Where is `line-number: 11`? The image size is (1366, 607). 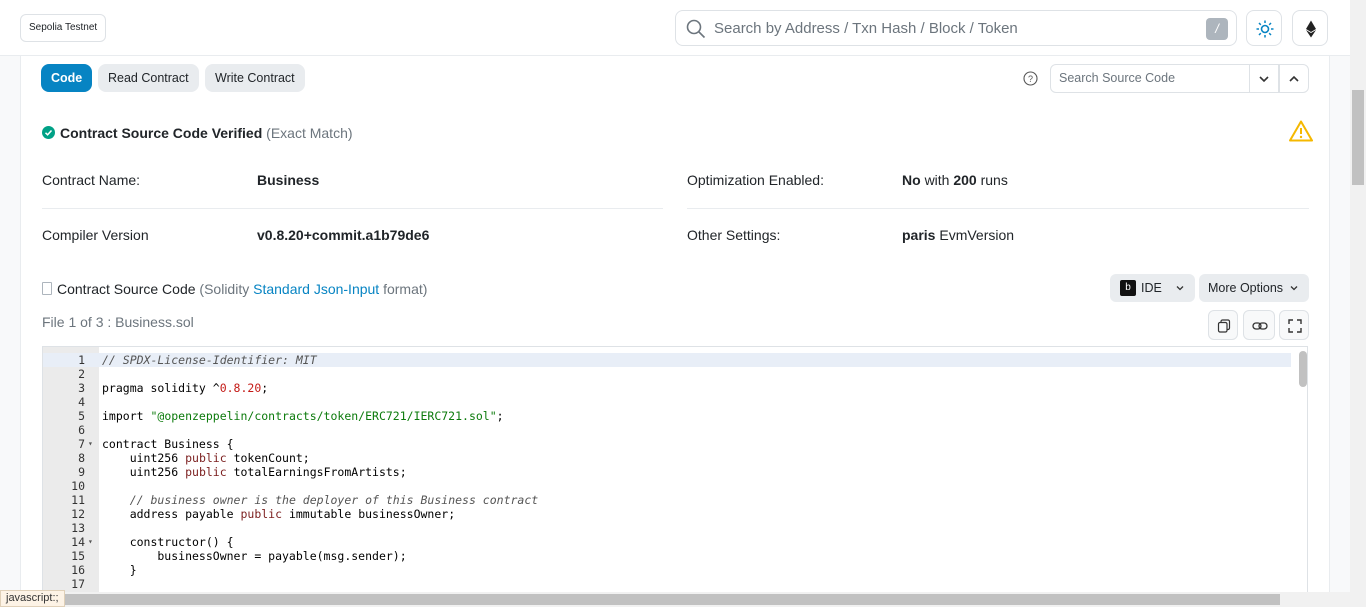 line-number: 11 is located at coordinates (78, 500).